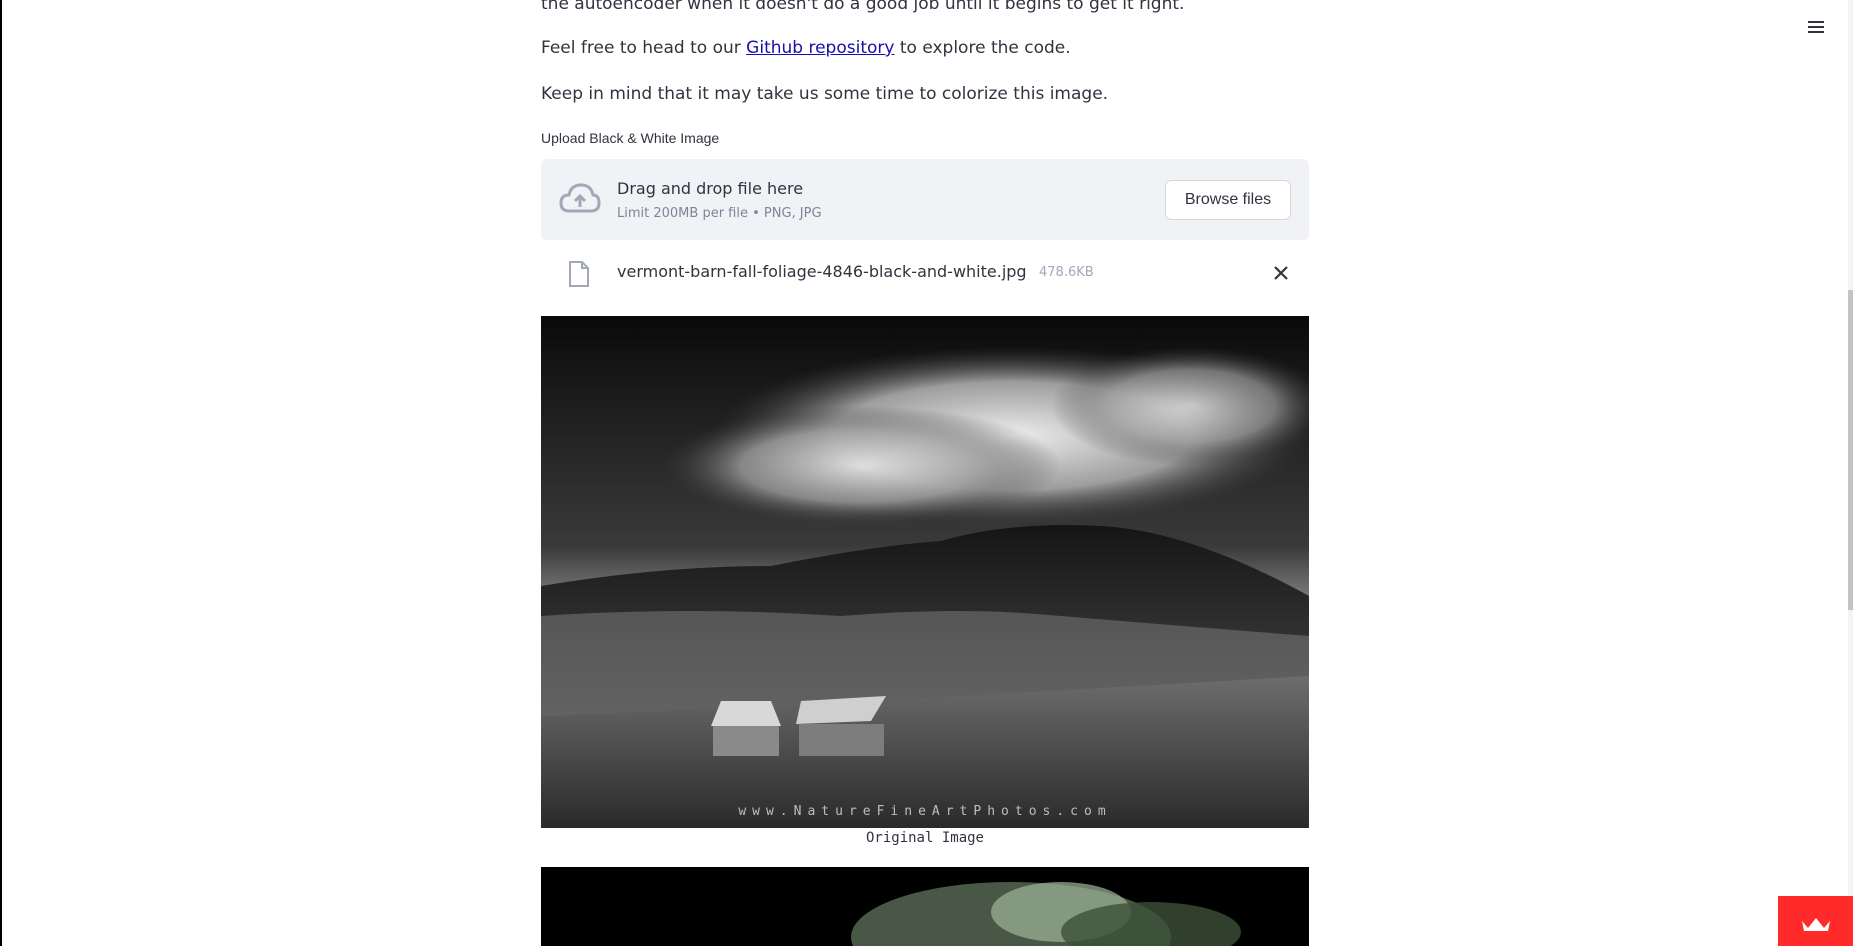  Describe the element at coordinates (579, 276) in the screenshot. I see `file-icon` at that location.